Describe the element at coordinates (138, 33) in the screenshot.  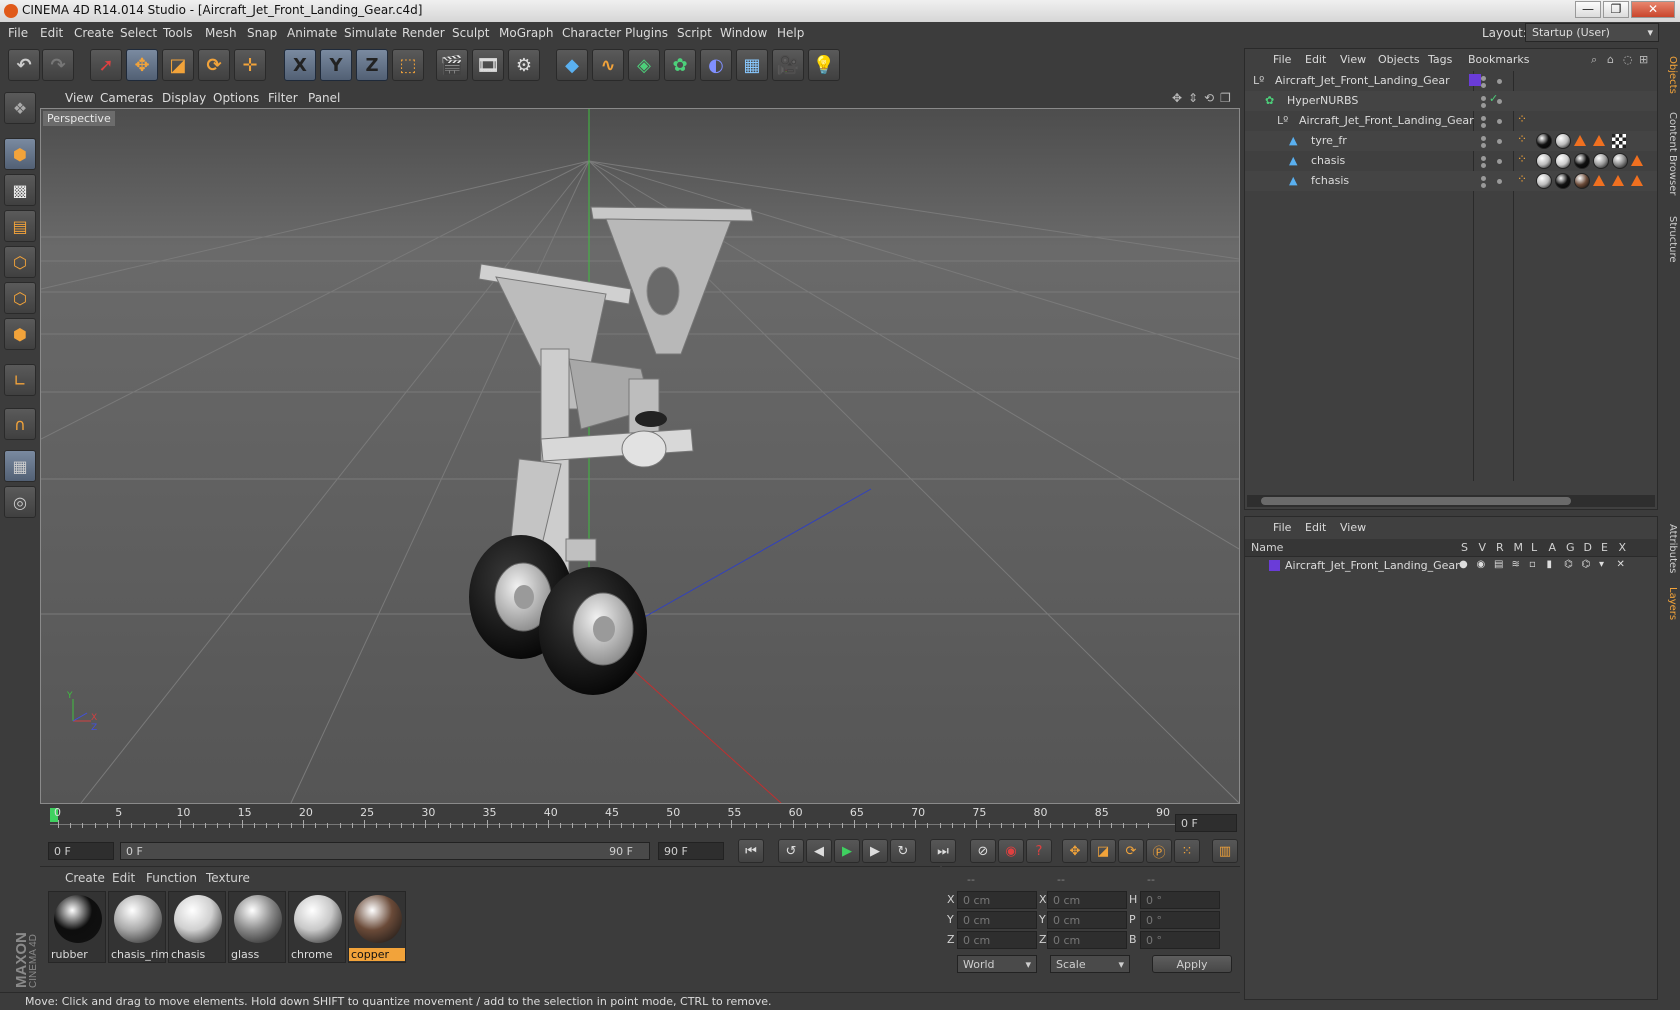
I see `menu-select: Select` at that location.